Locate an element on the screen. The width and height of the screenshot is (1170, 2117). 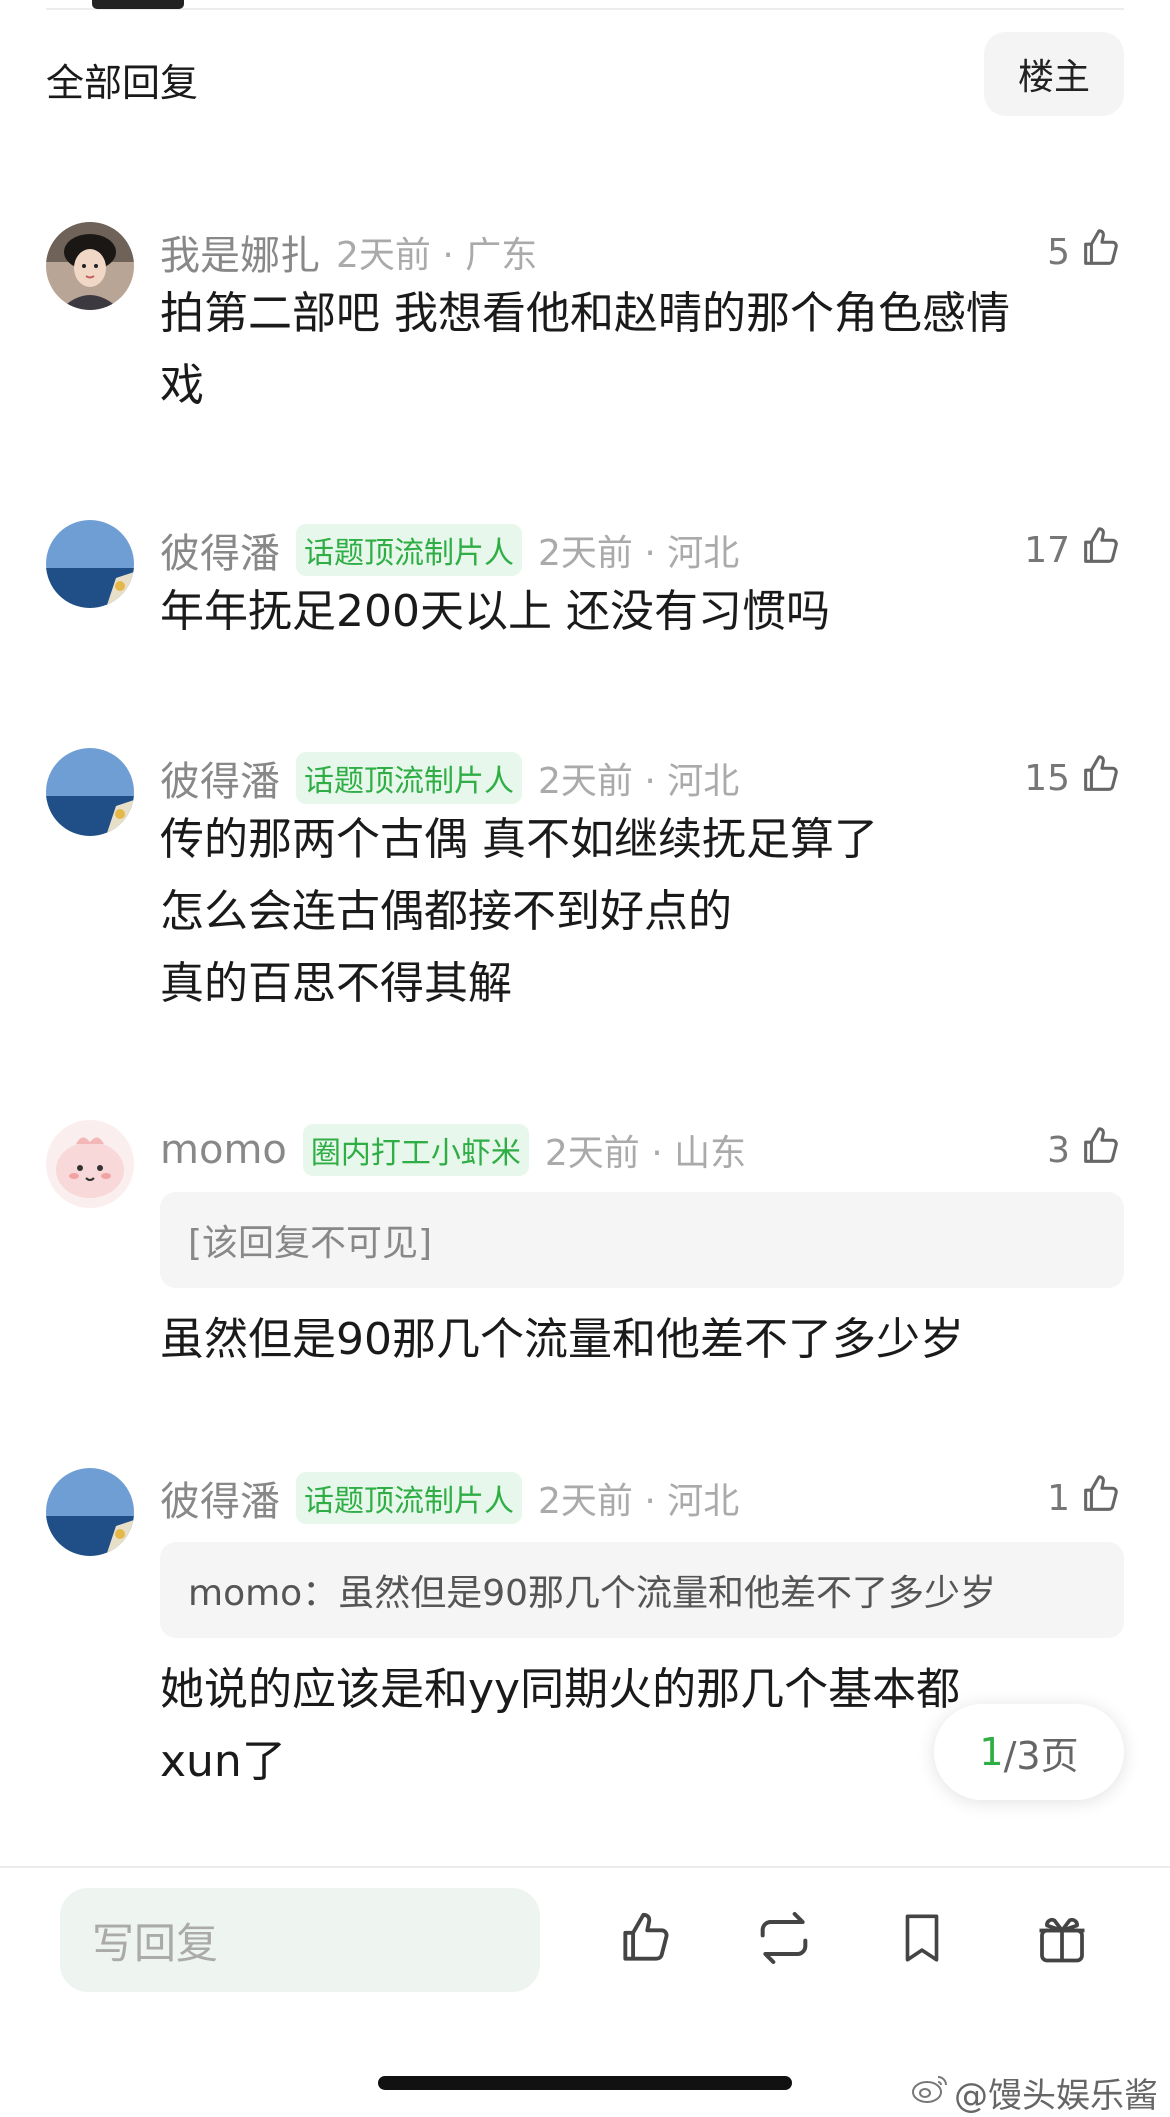
comment-meta: momo 圈内打工小虾米 2天前 · 山东 is located at coordinates (642, 1150).